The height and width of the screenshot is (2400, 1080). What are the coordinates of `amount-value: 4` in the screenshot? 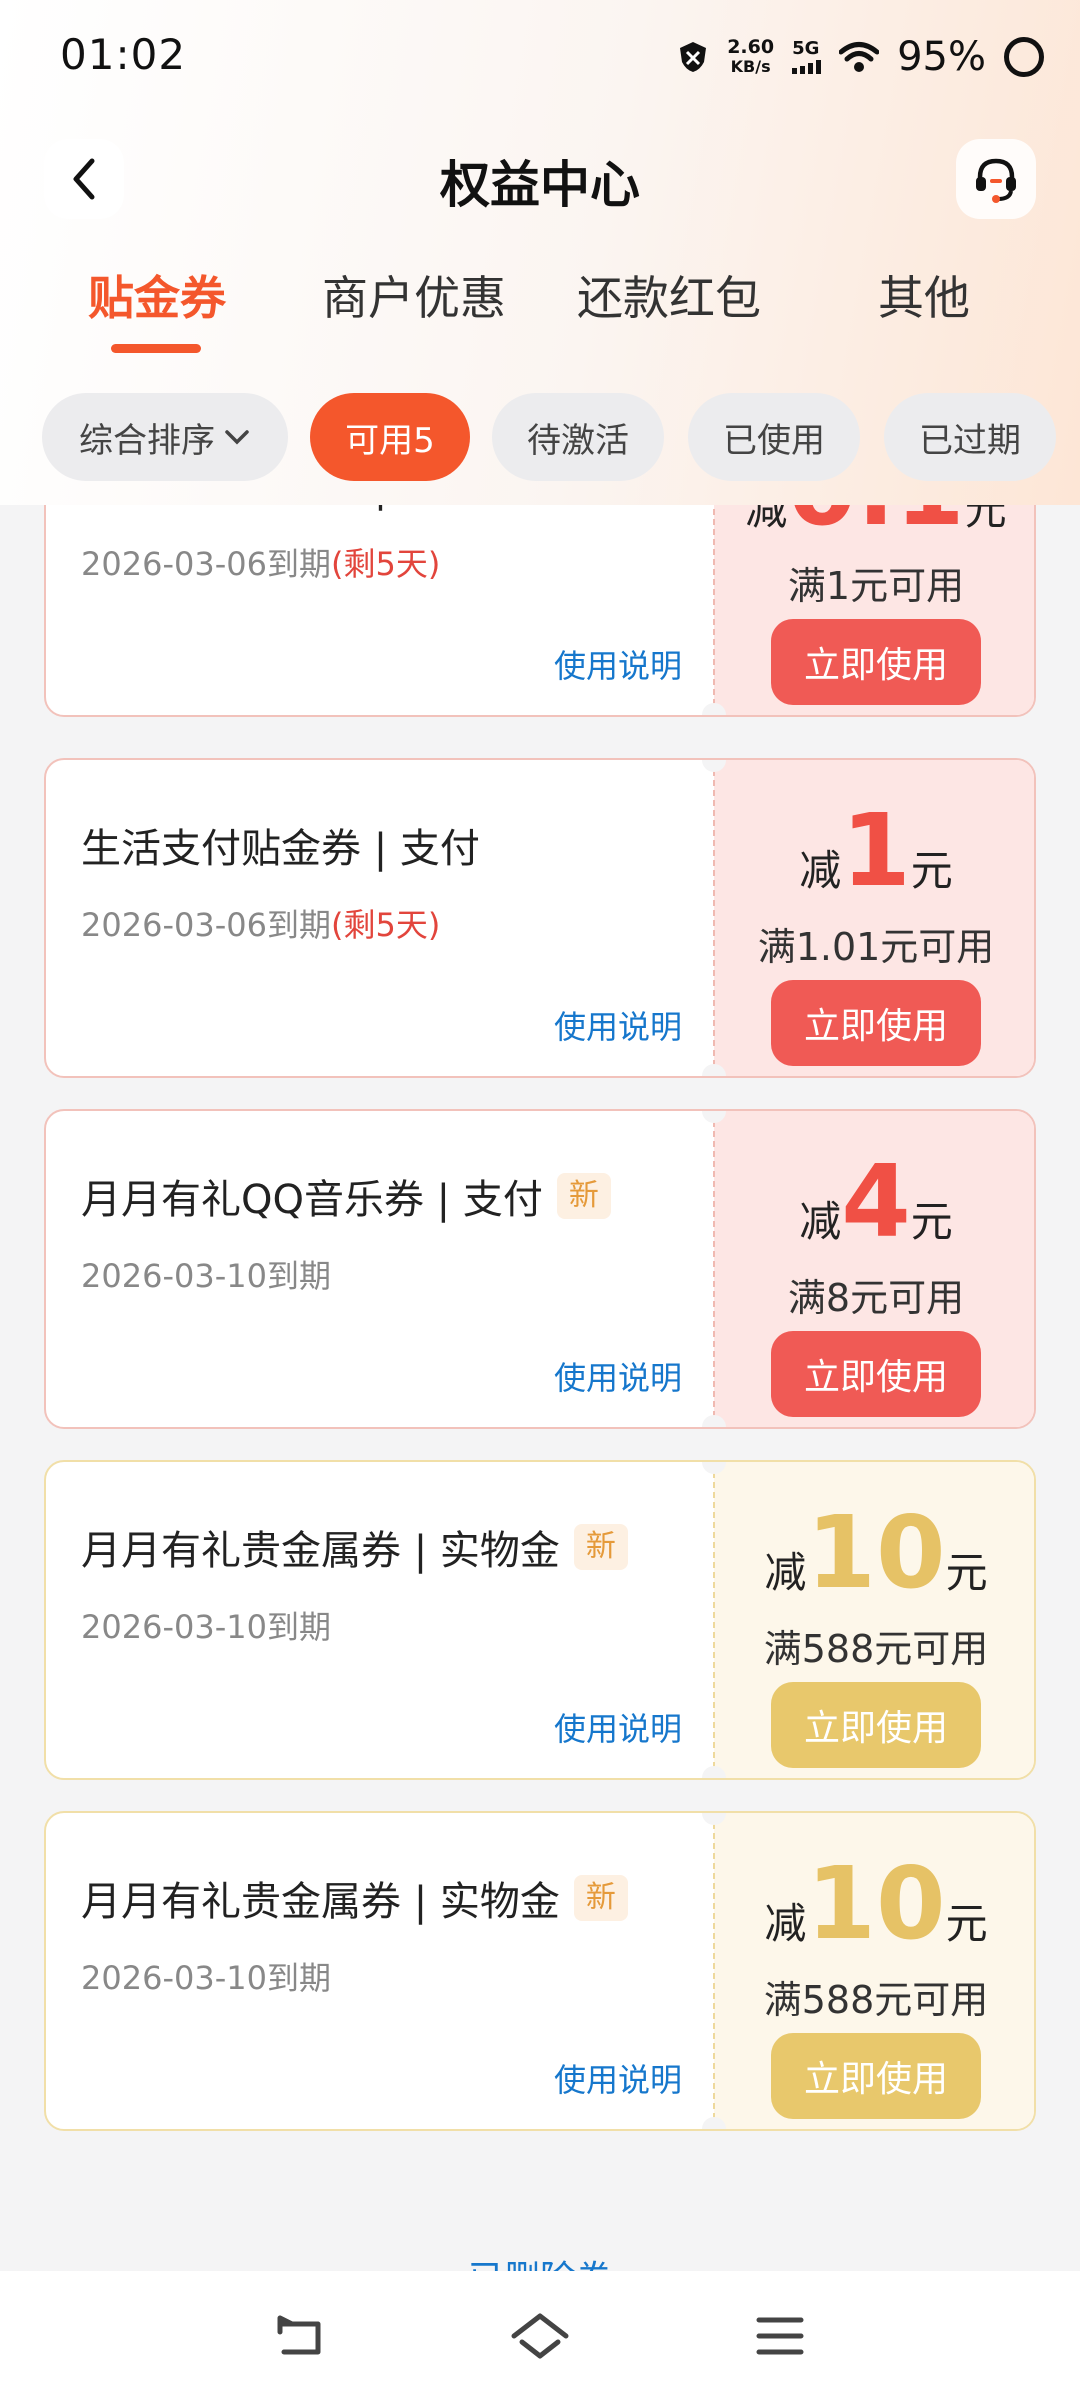 It's located at (876, 1201).